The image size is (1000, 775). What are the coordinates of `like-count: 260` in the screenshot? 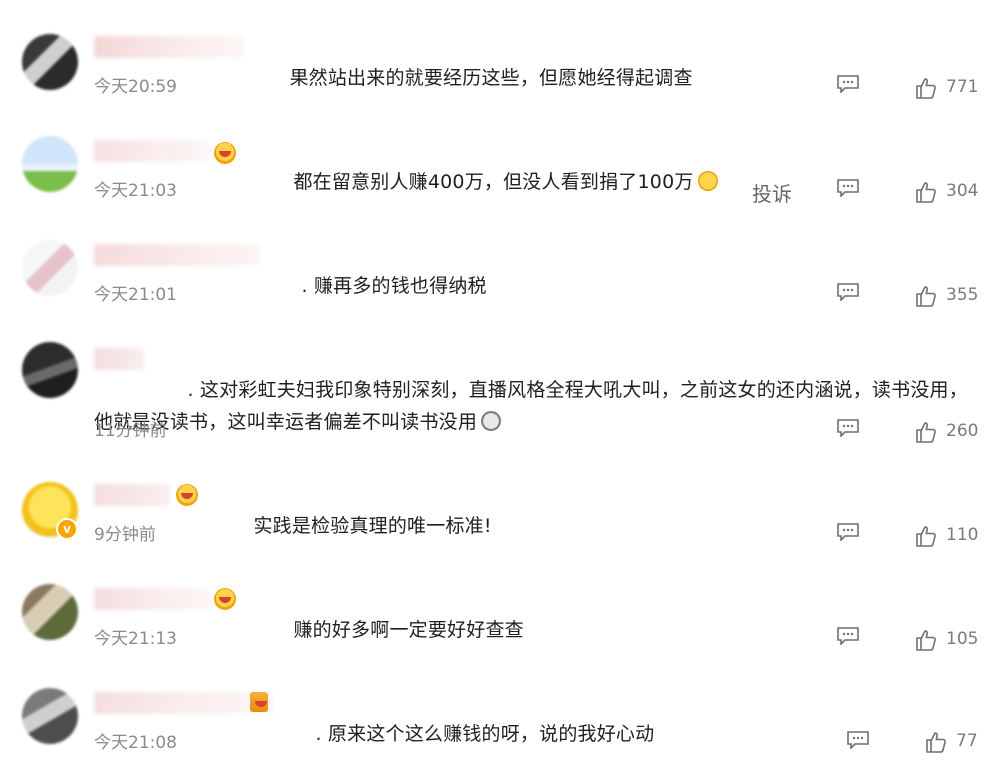 It's located at (962, 431).